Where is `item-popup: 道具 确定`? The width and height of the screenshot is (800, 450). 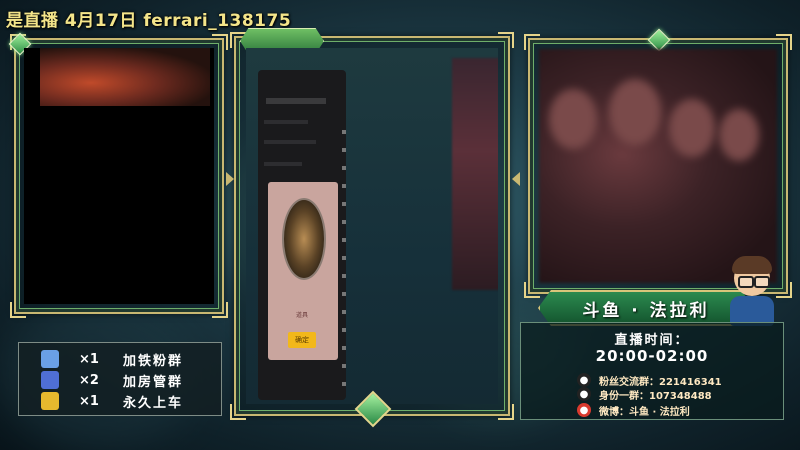
item-popup: 道具 确定 is located at coordinates (303, 271).